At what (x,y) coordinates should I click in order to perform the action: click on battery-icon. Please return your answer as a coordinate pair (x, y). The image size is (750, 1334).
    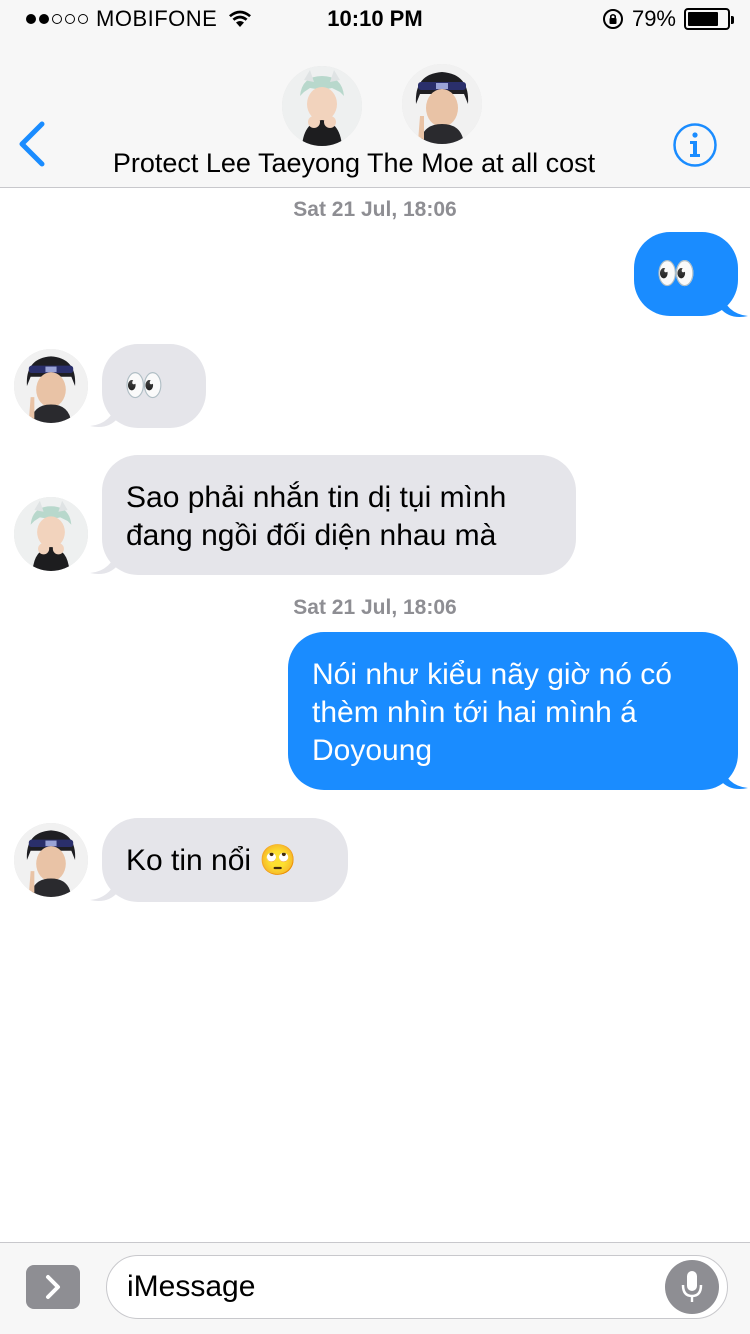
    Looking at the image, I should click on (709, 19).